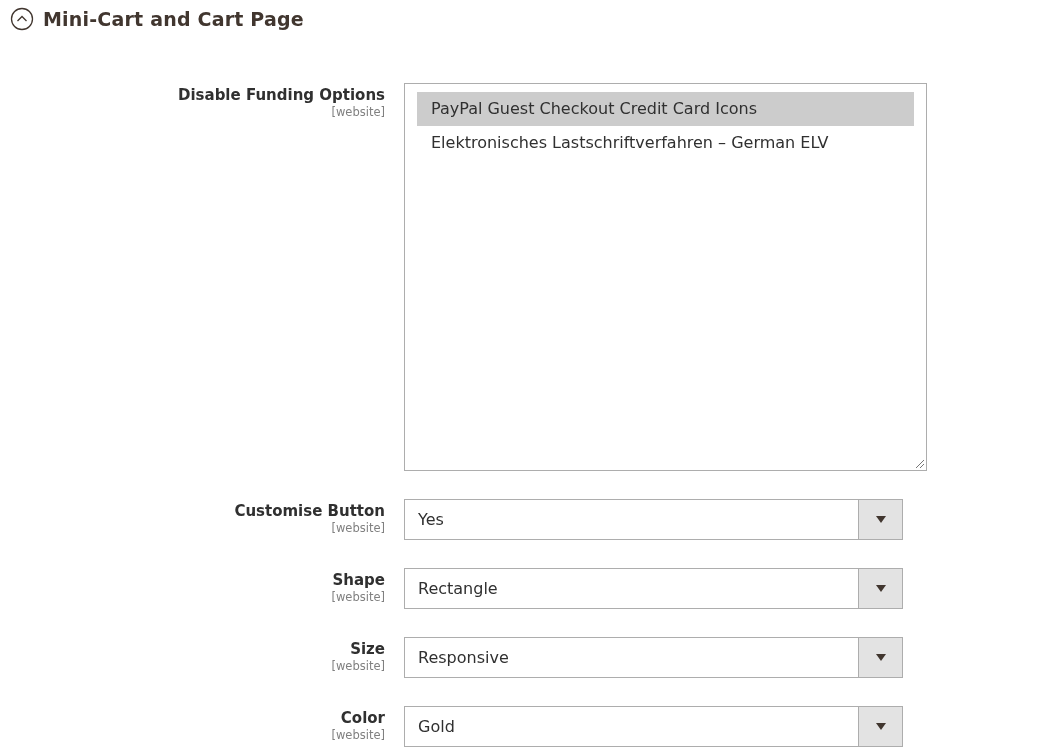 The image size is (1048, 753). I want to click on field-label: Size, so click(367, 649).